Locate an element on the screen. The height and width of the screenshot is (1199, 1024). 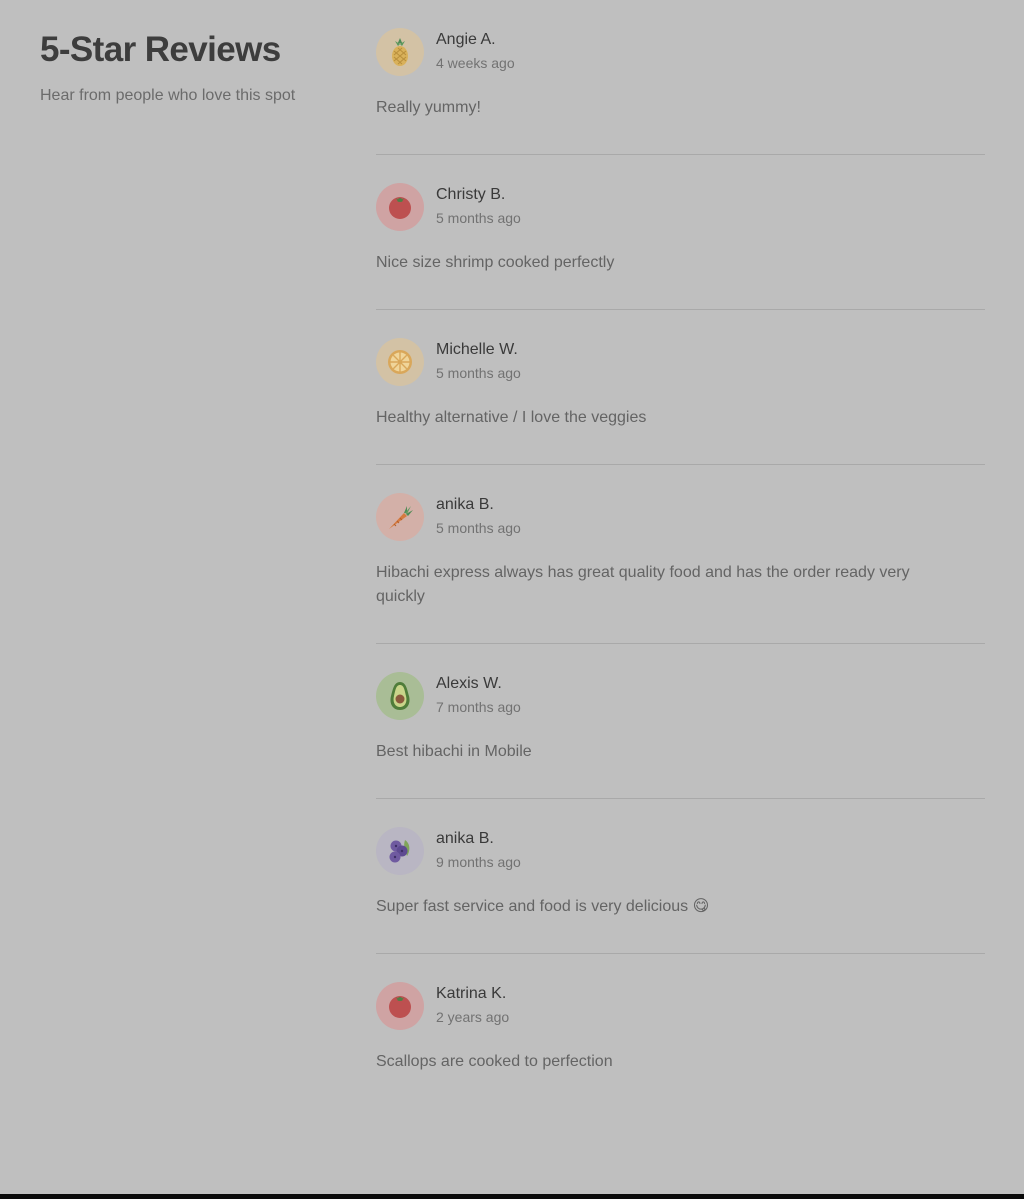
review-text: Scallops are cooked to perfection is located at coordinates (494, 1061).